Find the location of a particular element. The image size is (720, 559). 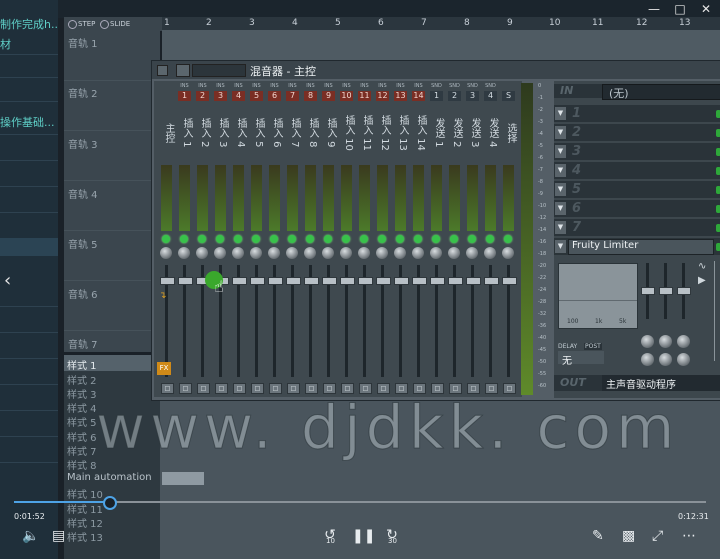

fx-slot-8: ▼ Fruity Limiter is located at coordinates (637, 246).